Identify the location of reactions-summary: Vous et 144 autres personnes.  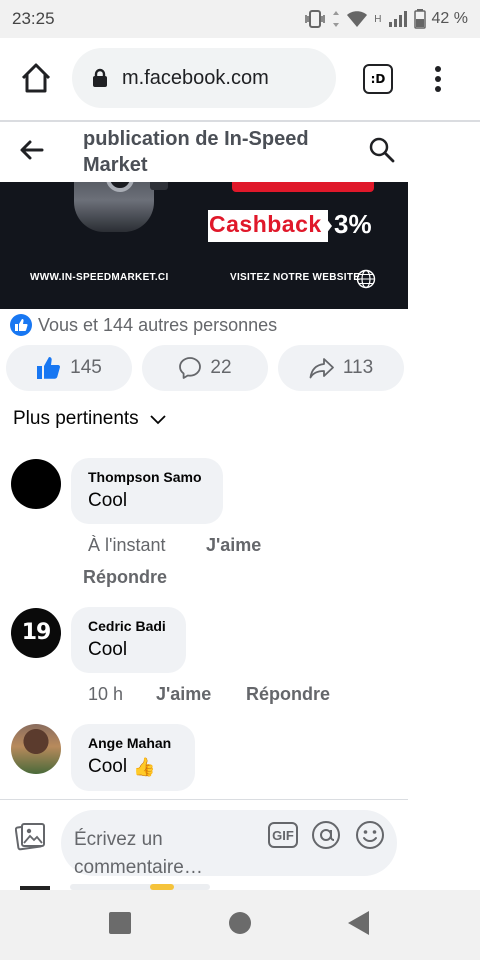
(143, 325).